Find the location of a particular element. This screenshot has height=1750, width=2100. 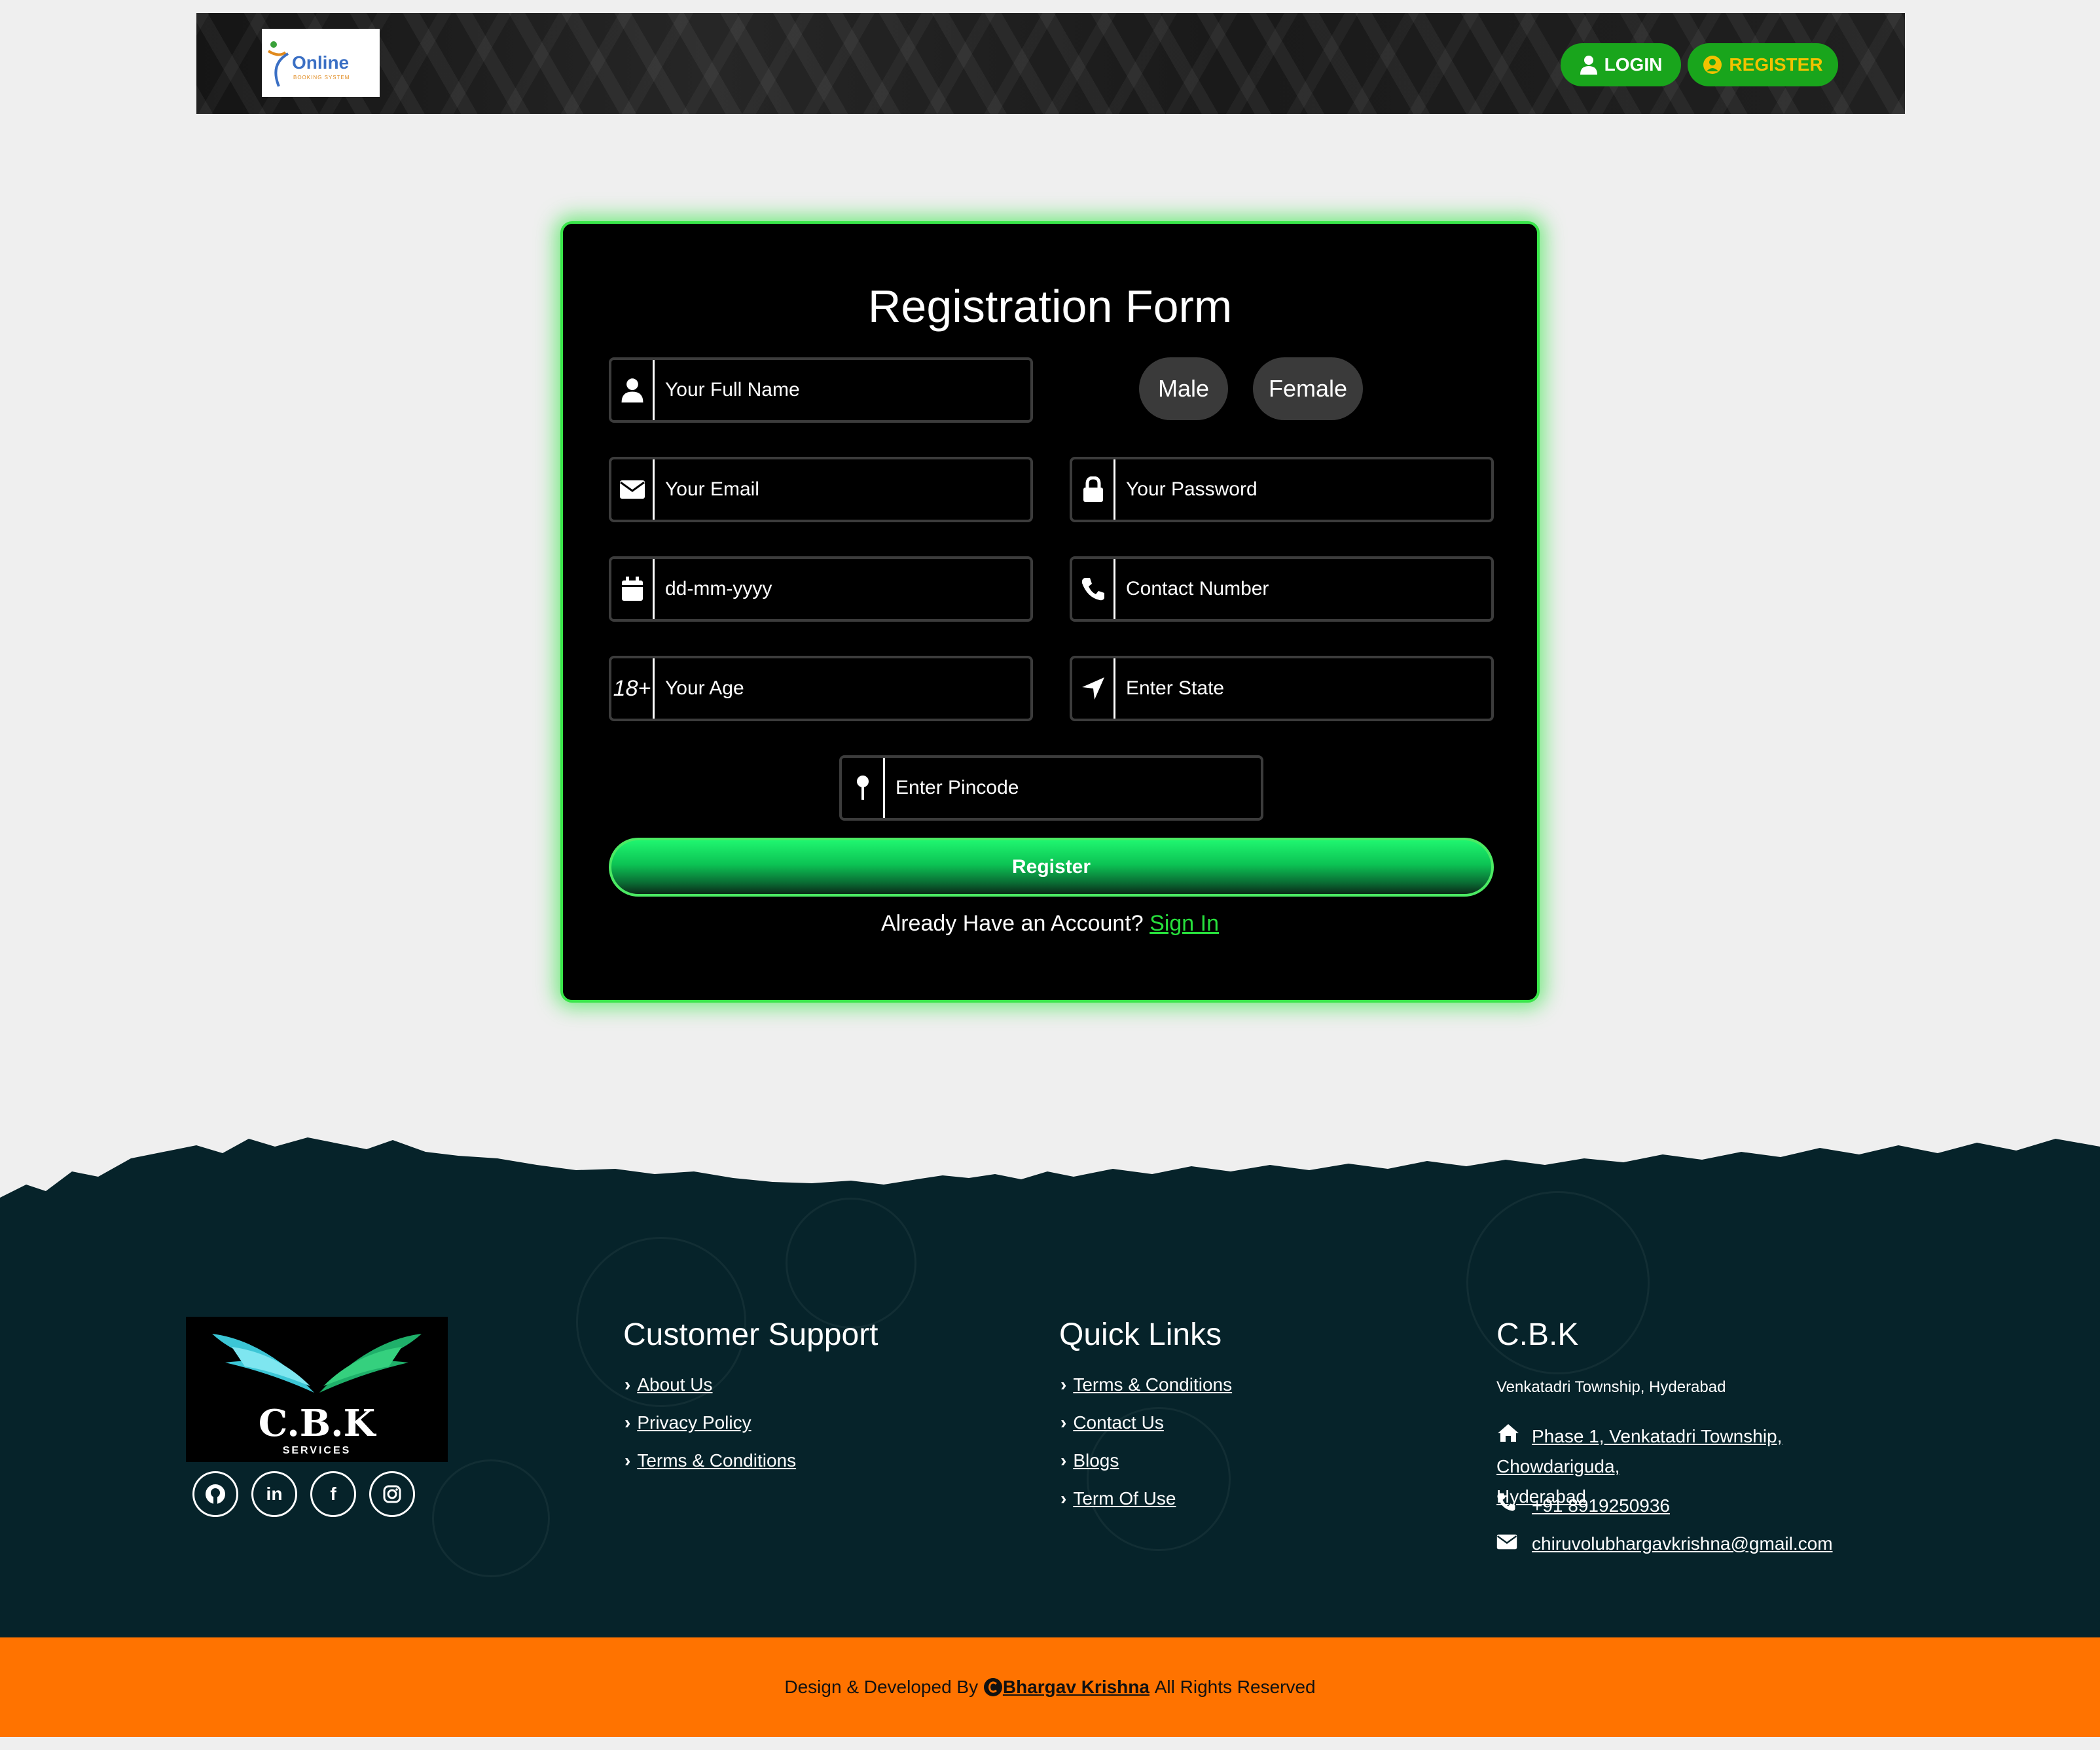

logo-subtext: BOOKING SYSTEM is located at coordinates (322, 77).